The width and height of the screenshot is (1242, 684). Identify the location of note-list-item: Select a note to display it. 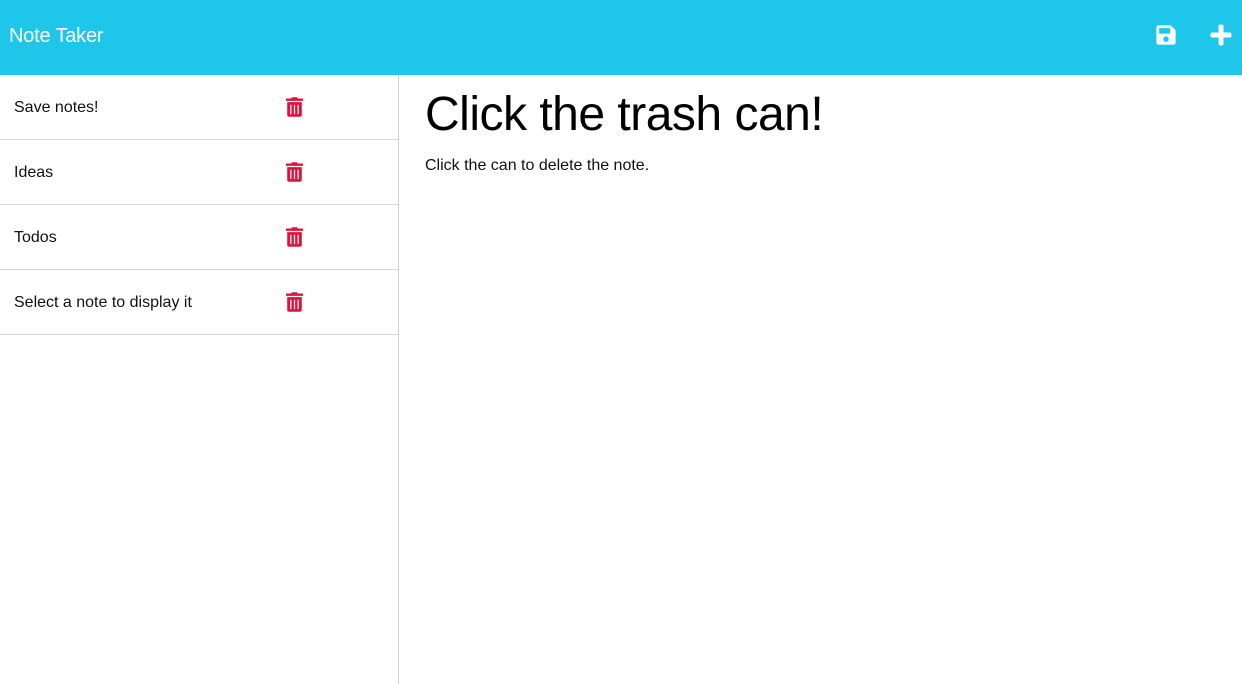
(199, 302).